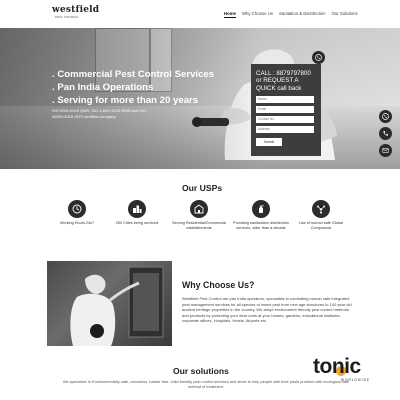 The height and width of the screenshot is (400, 400). I want to click on mail-side-button, so click(385, 150).